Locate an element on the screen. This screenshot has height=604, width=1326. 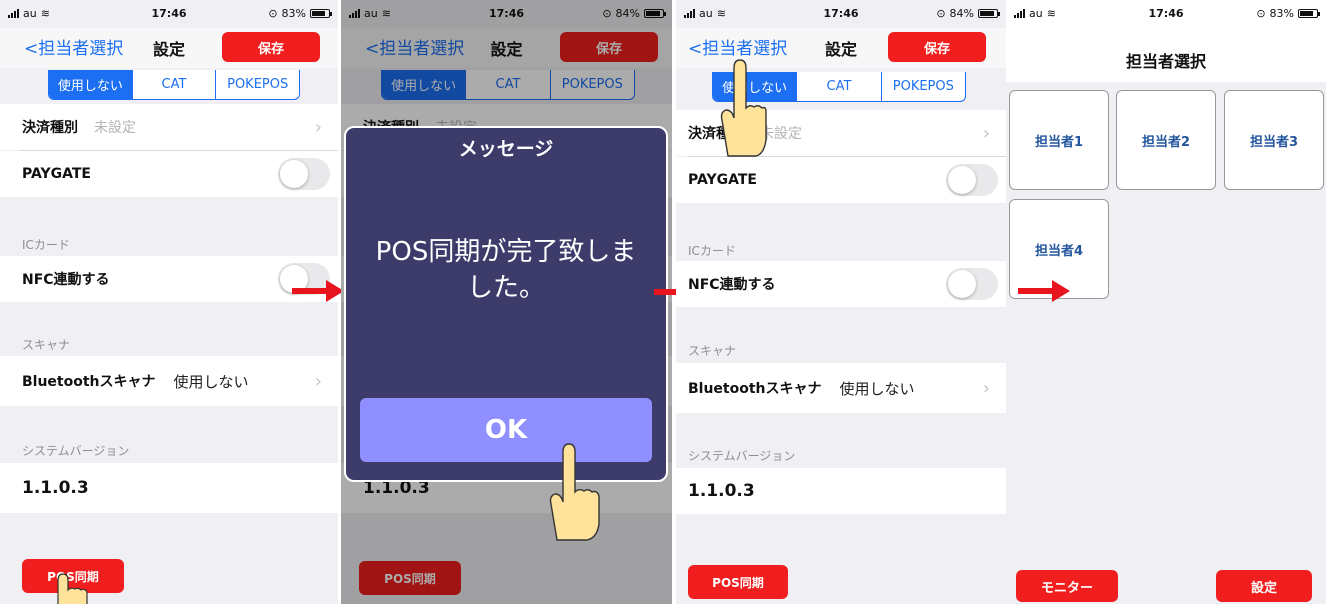
dialog-message-line1: POS同期が完了致しま is located at coordinates (506, 252).